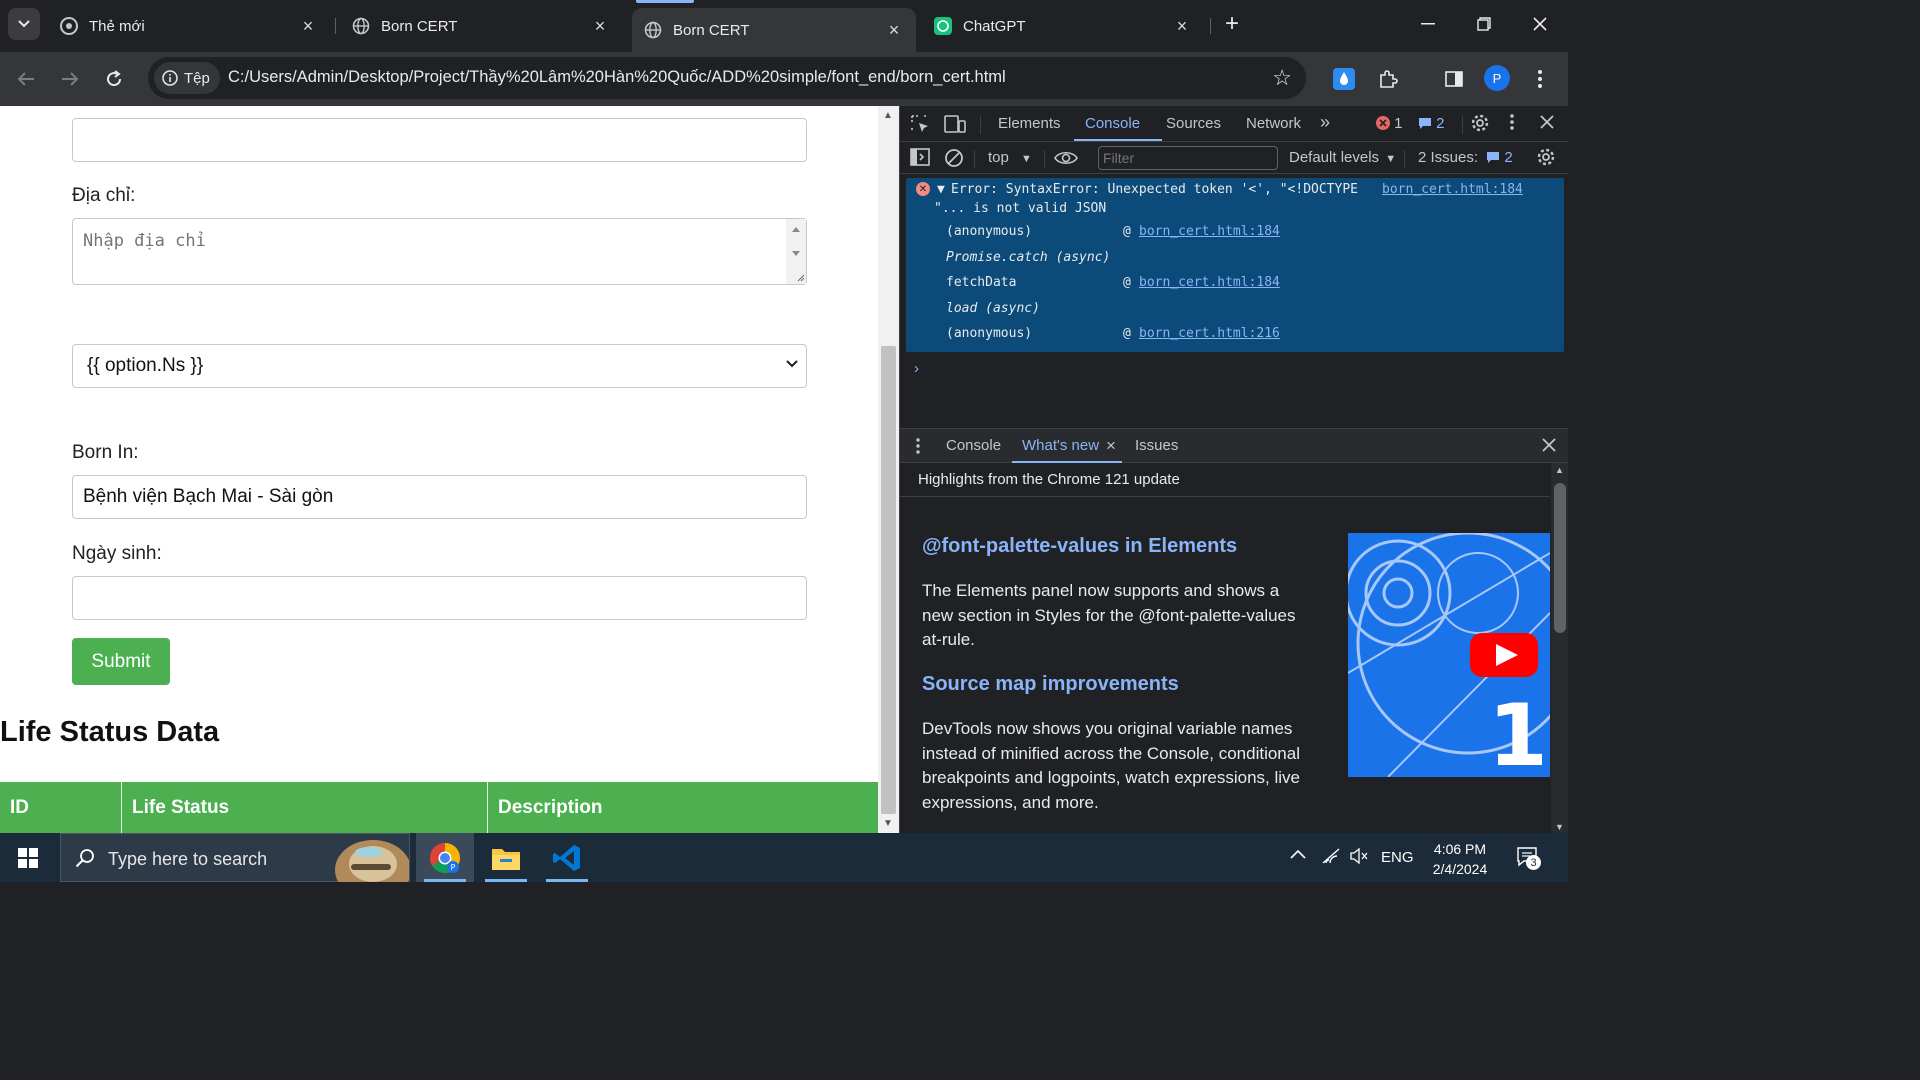 The height and width of the screenshot is (1080, 1920). Describe the element at coordinates (1060, 445) in the screenshot. I see `drawer-tab-whats-new: What's new` at that location.